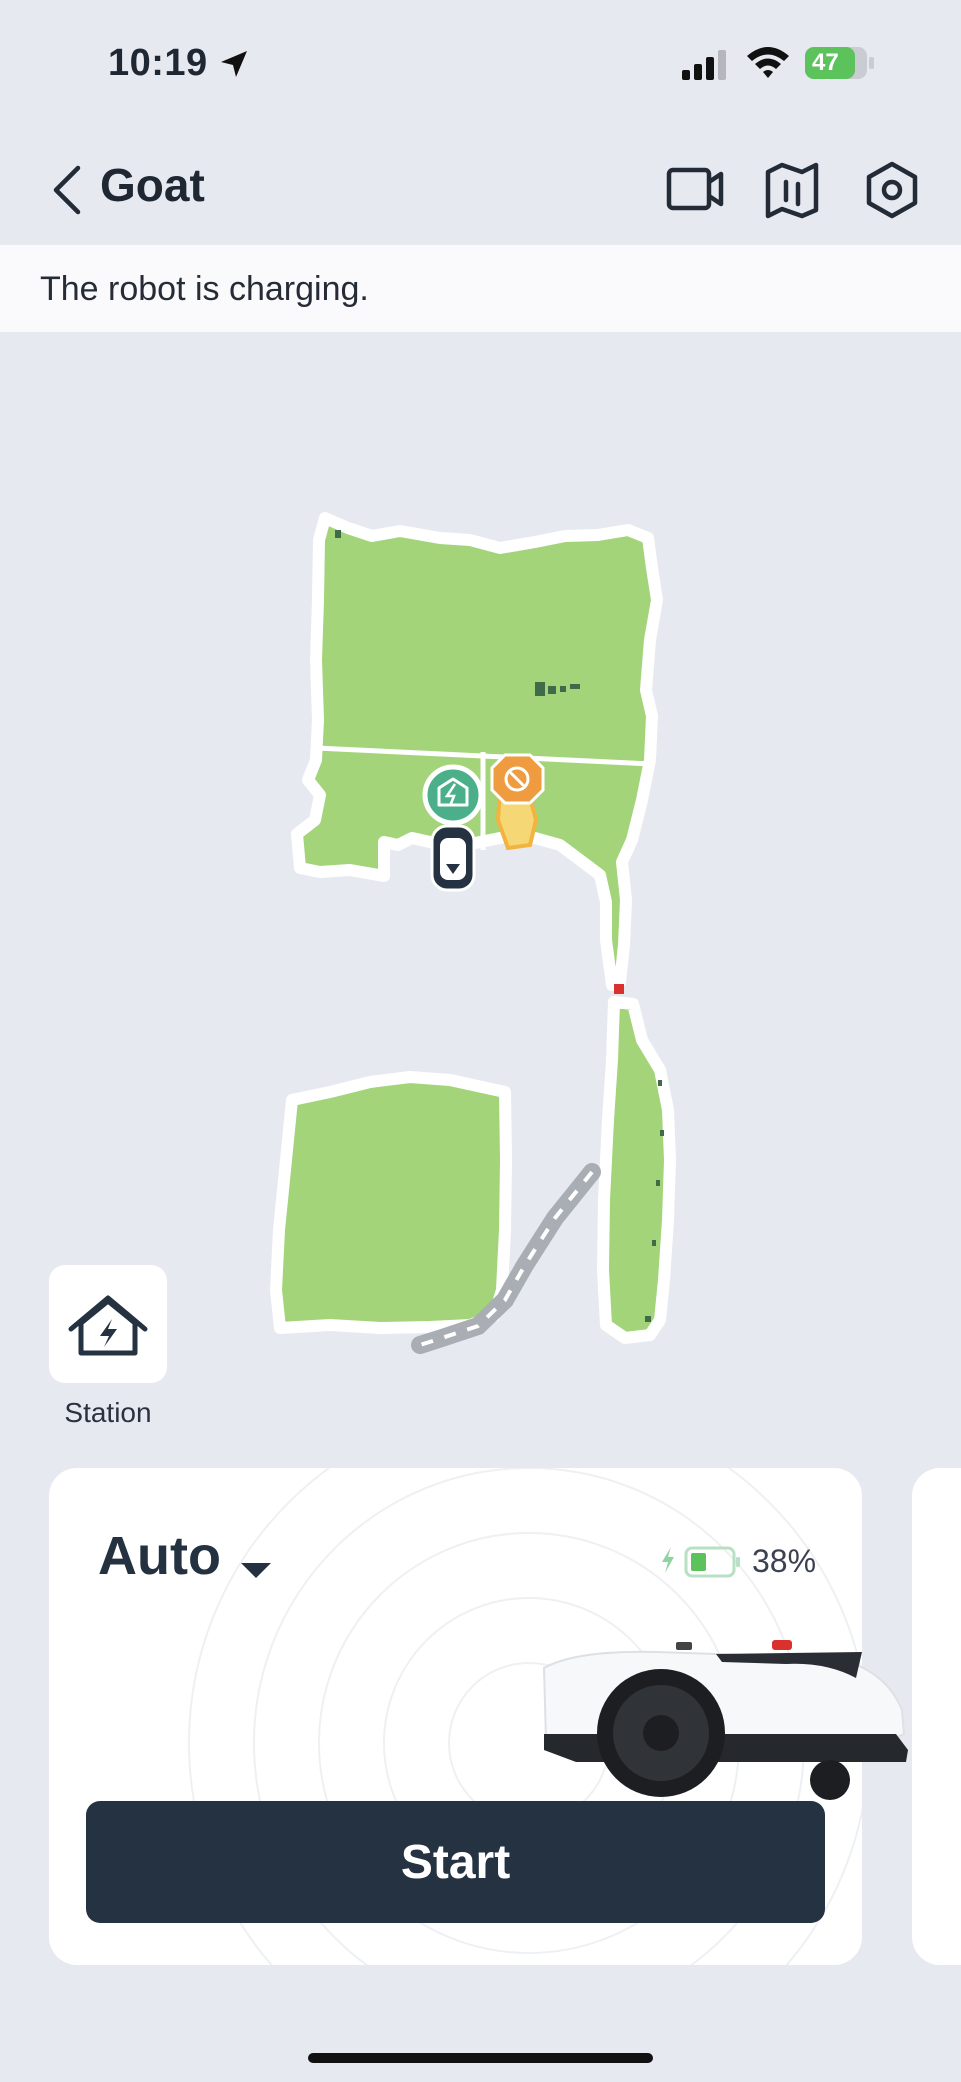  Describe the element at coordinates (636, 1170) in the screenshot. I see `strip-lawn-zone` at that location.